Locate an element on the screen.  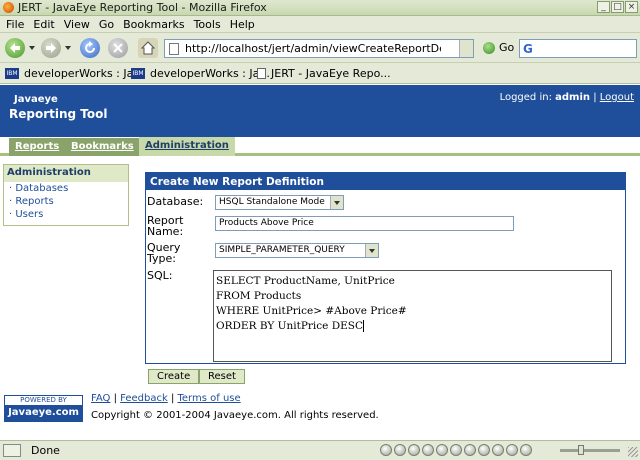
menu-help: Help is located at coordinates (245, 24).